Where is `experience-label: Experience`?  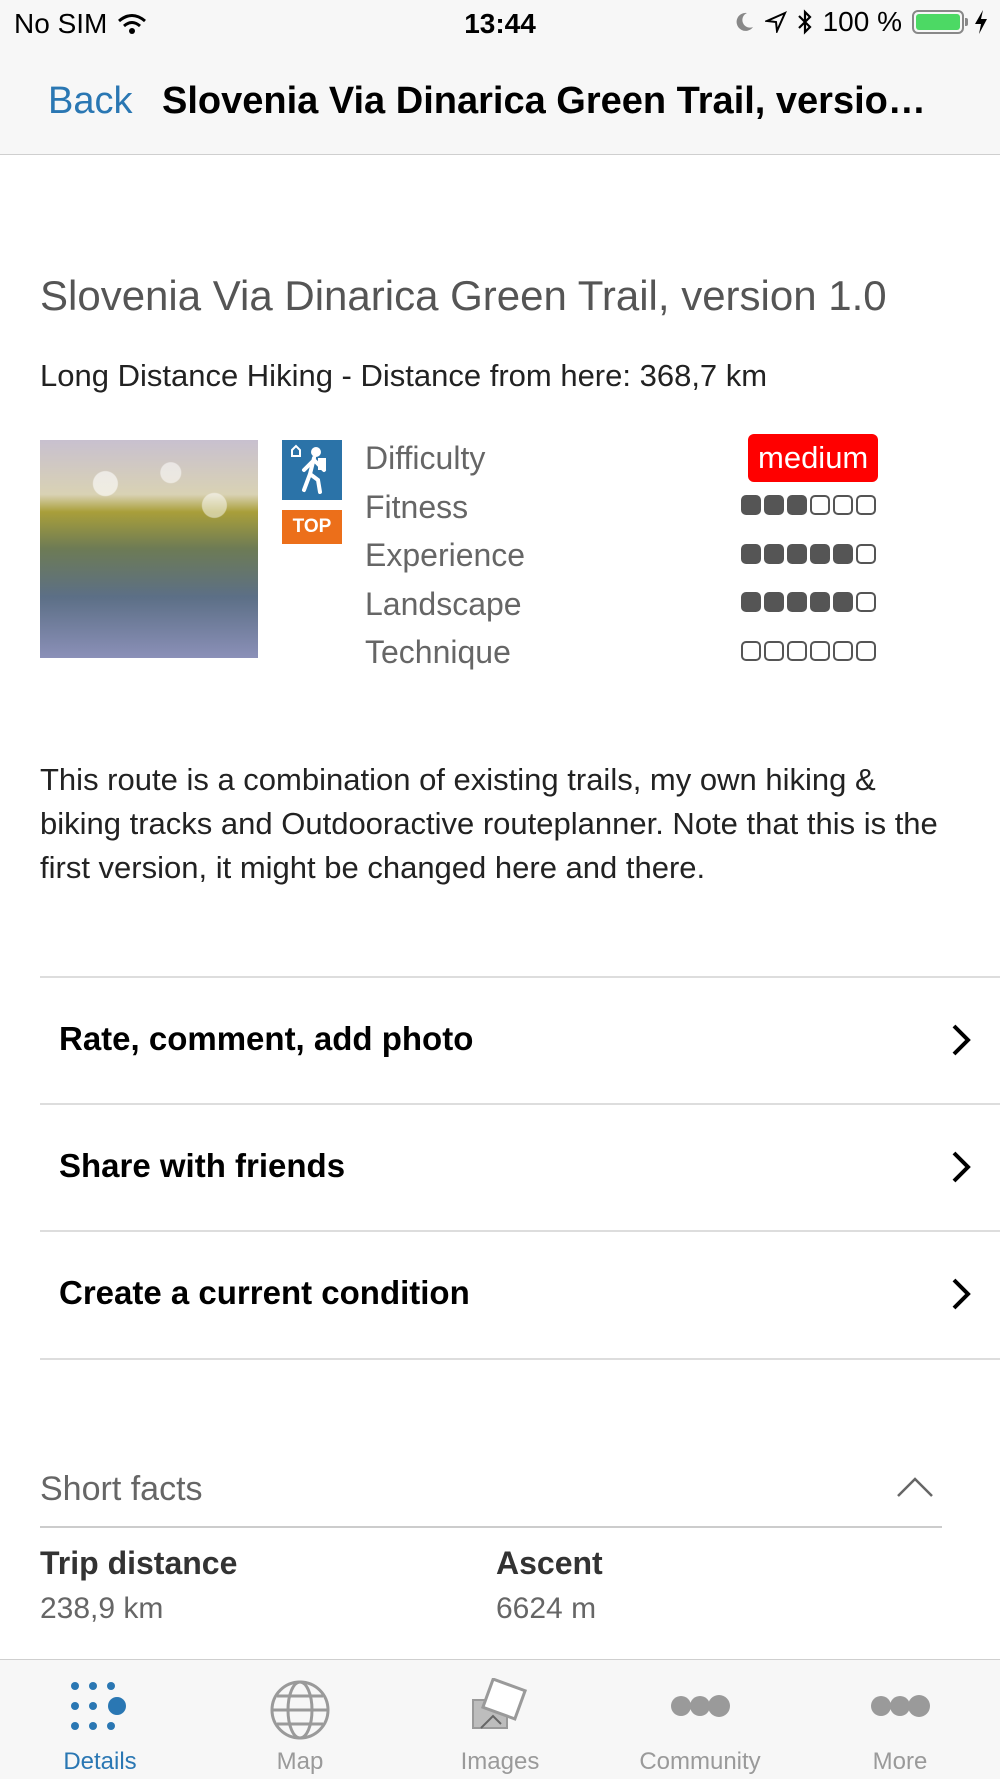 experience-label: Experience is located at coordinates (445, 555).